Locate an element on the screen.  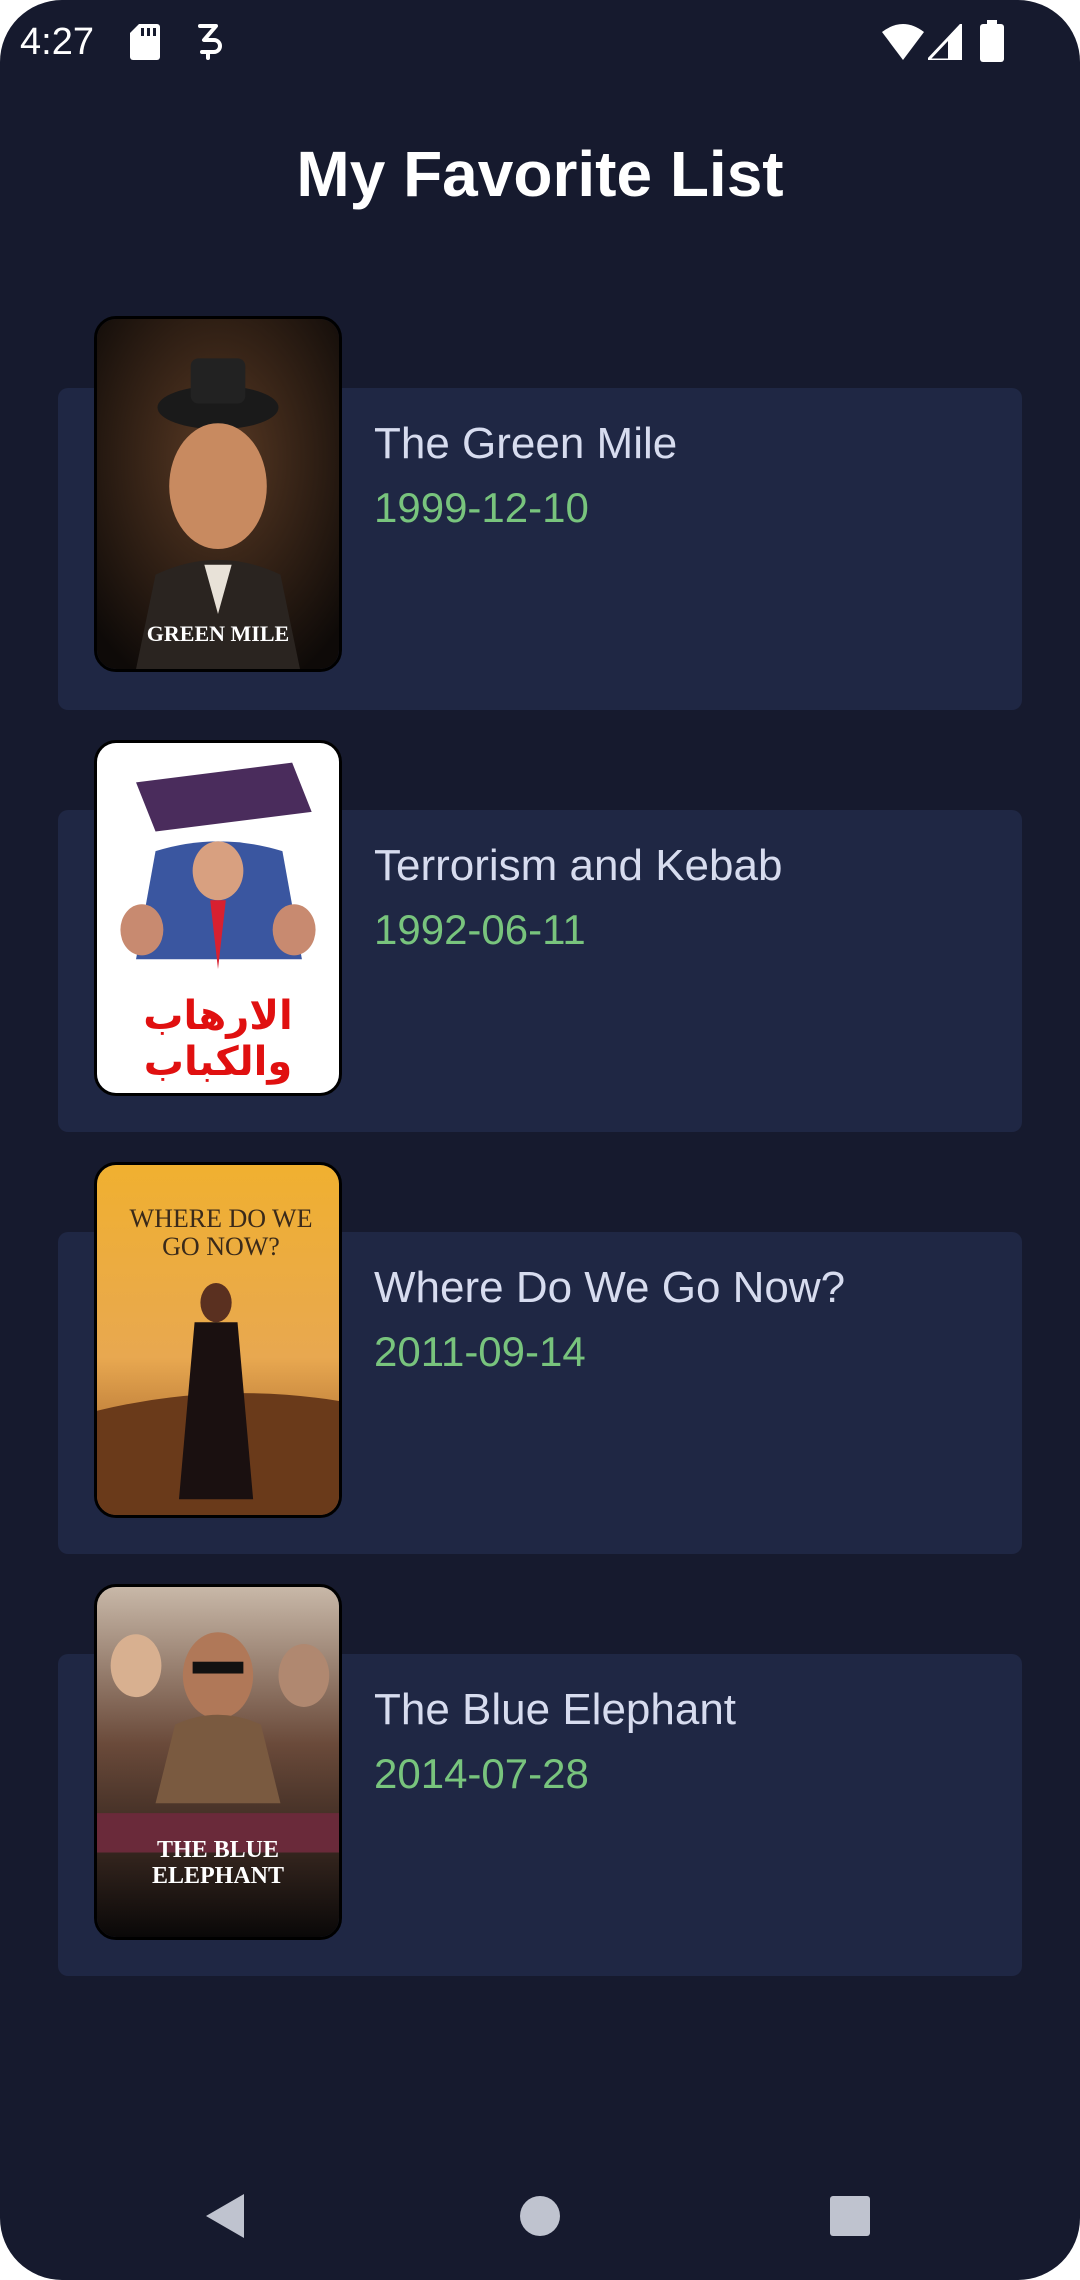
signal-icon is located at coordinates (945, 42).